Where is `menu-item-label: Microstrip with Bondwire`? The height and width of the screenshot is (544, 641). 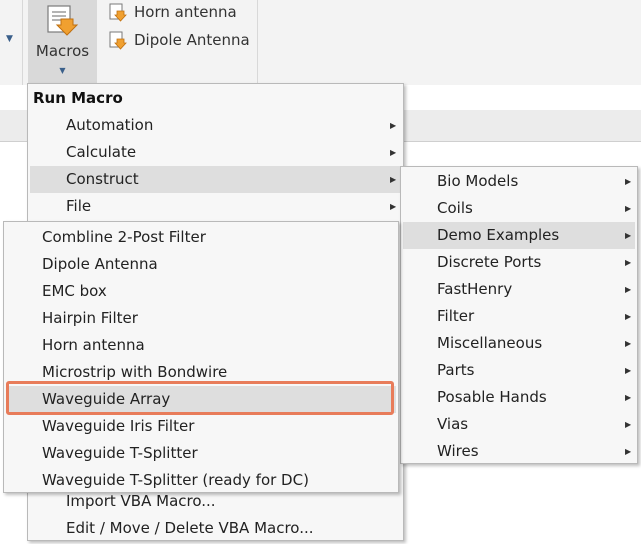 menu-item-label: Microstrip with Bondwire is located at coordinates (135, 372).